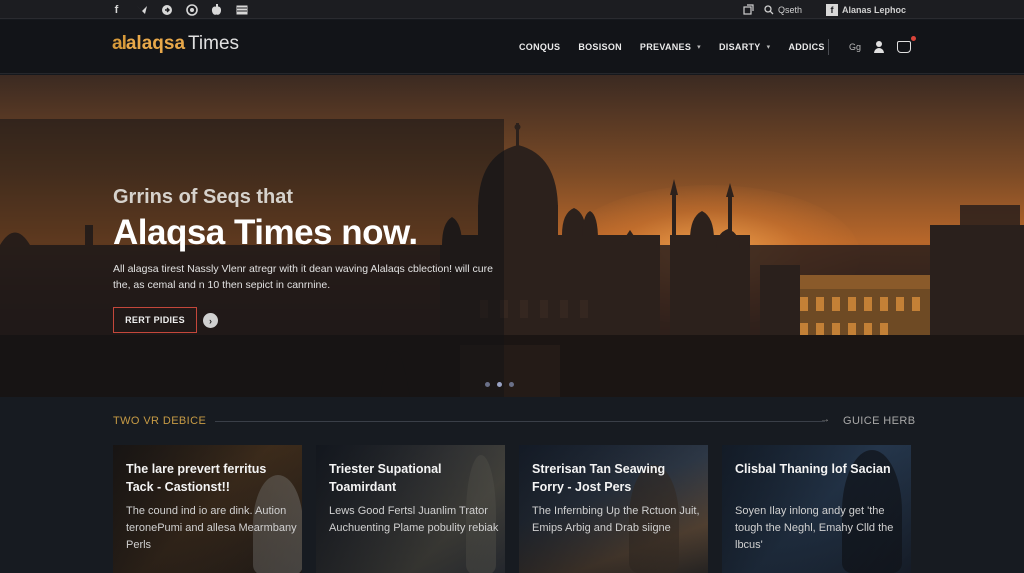 The image size is (1024, 573). What do you see at coordinates (216, 9) in the screenshot?
I see `apple-icon` at bounding box center [216, 9].